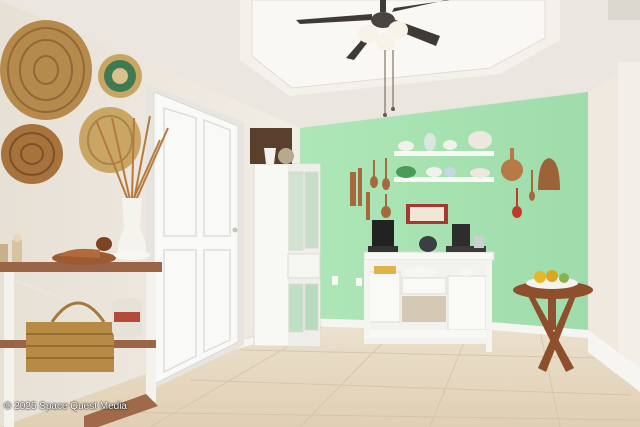 The width and height of the screenshot is (640, 427). Describe the element at coordinates (427, 214) in the screenshot. I see `framed-picture-red` at that location.